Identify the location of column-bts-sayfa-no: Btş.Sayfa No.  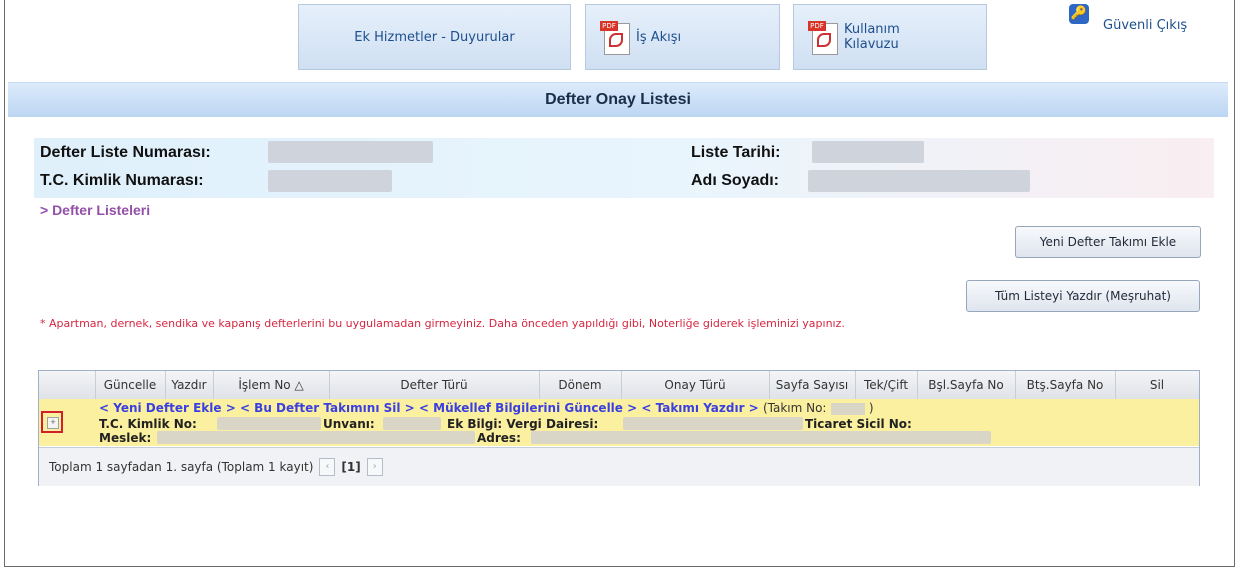
(1065, 385).